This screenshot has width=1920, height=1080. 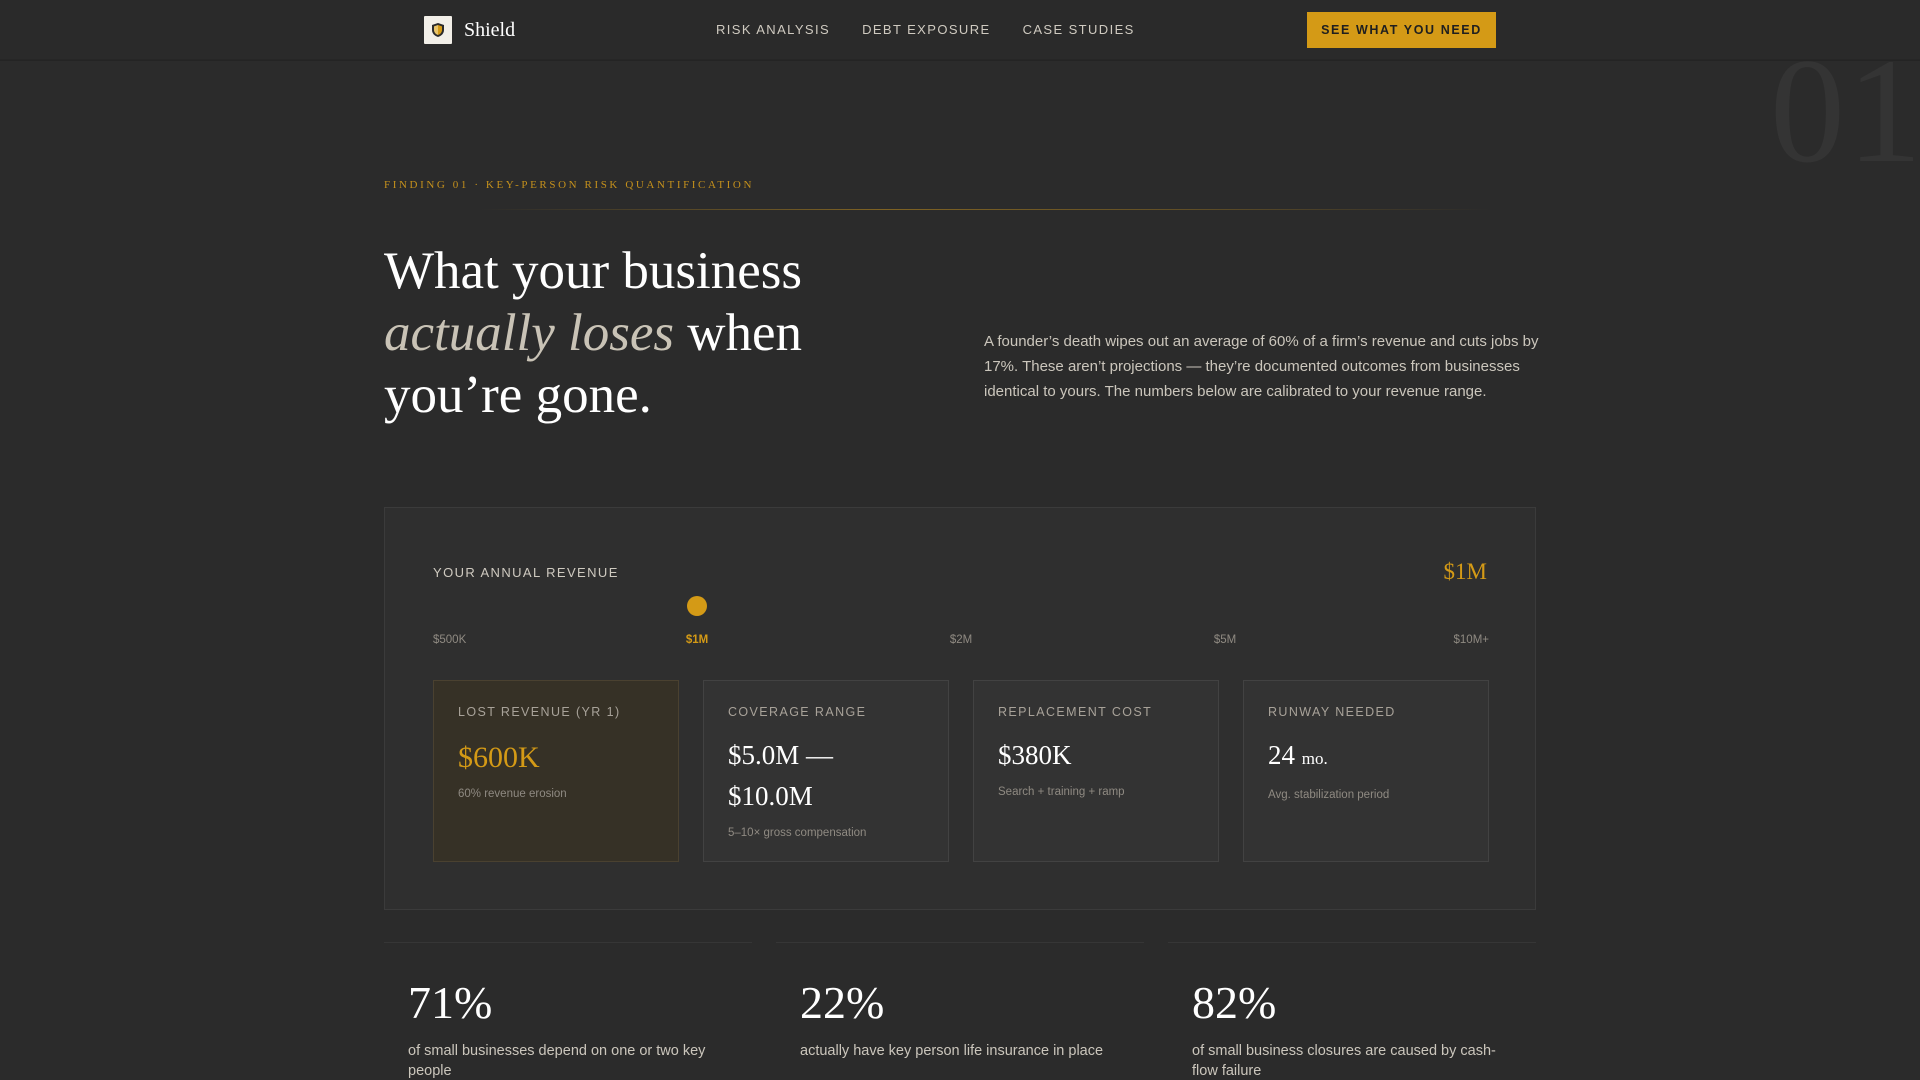 I want to click on nav-link-case-studies: CASE STUDIES, so click(x=1079, y=29).